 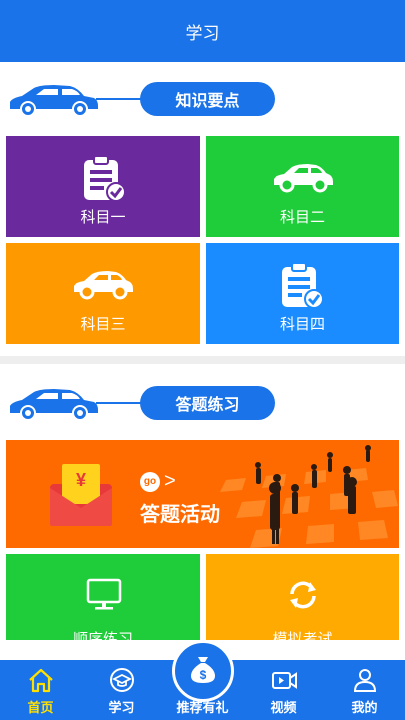 What do you see at coordinates (102, 635) in the screenshot?
I see `practice-label: 顺序练习` at bounding box center [102, 635].